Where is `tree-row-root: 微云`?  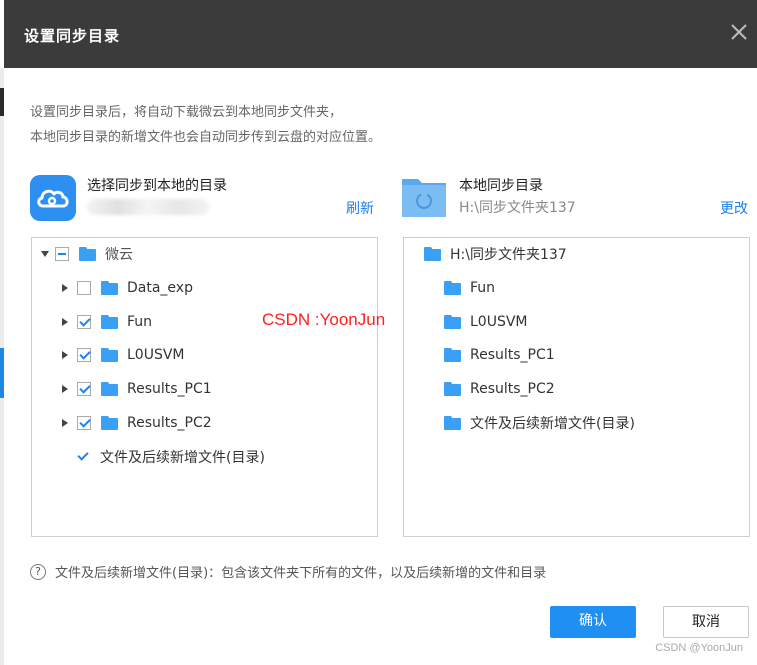
tree-row-root: 微云 is located at coordinates (87, 254).